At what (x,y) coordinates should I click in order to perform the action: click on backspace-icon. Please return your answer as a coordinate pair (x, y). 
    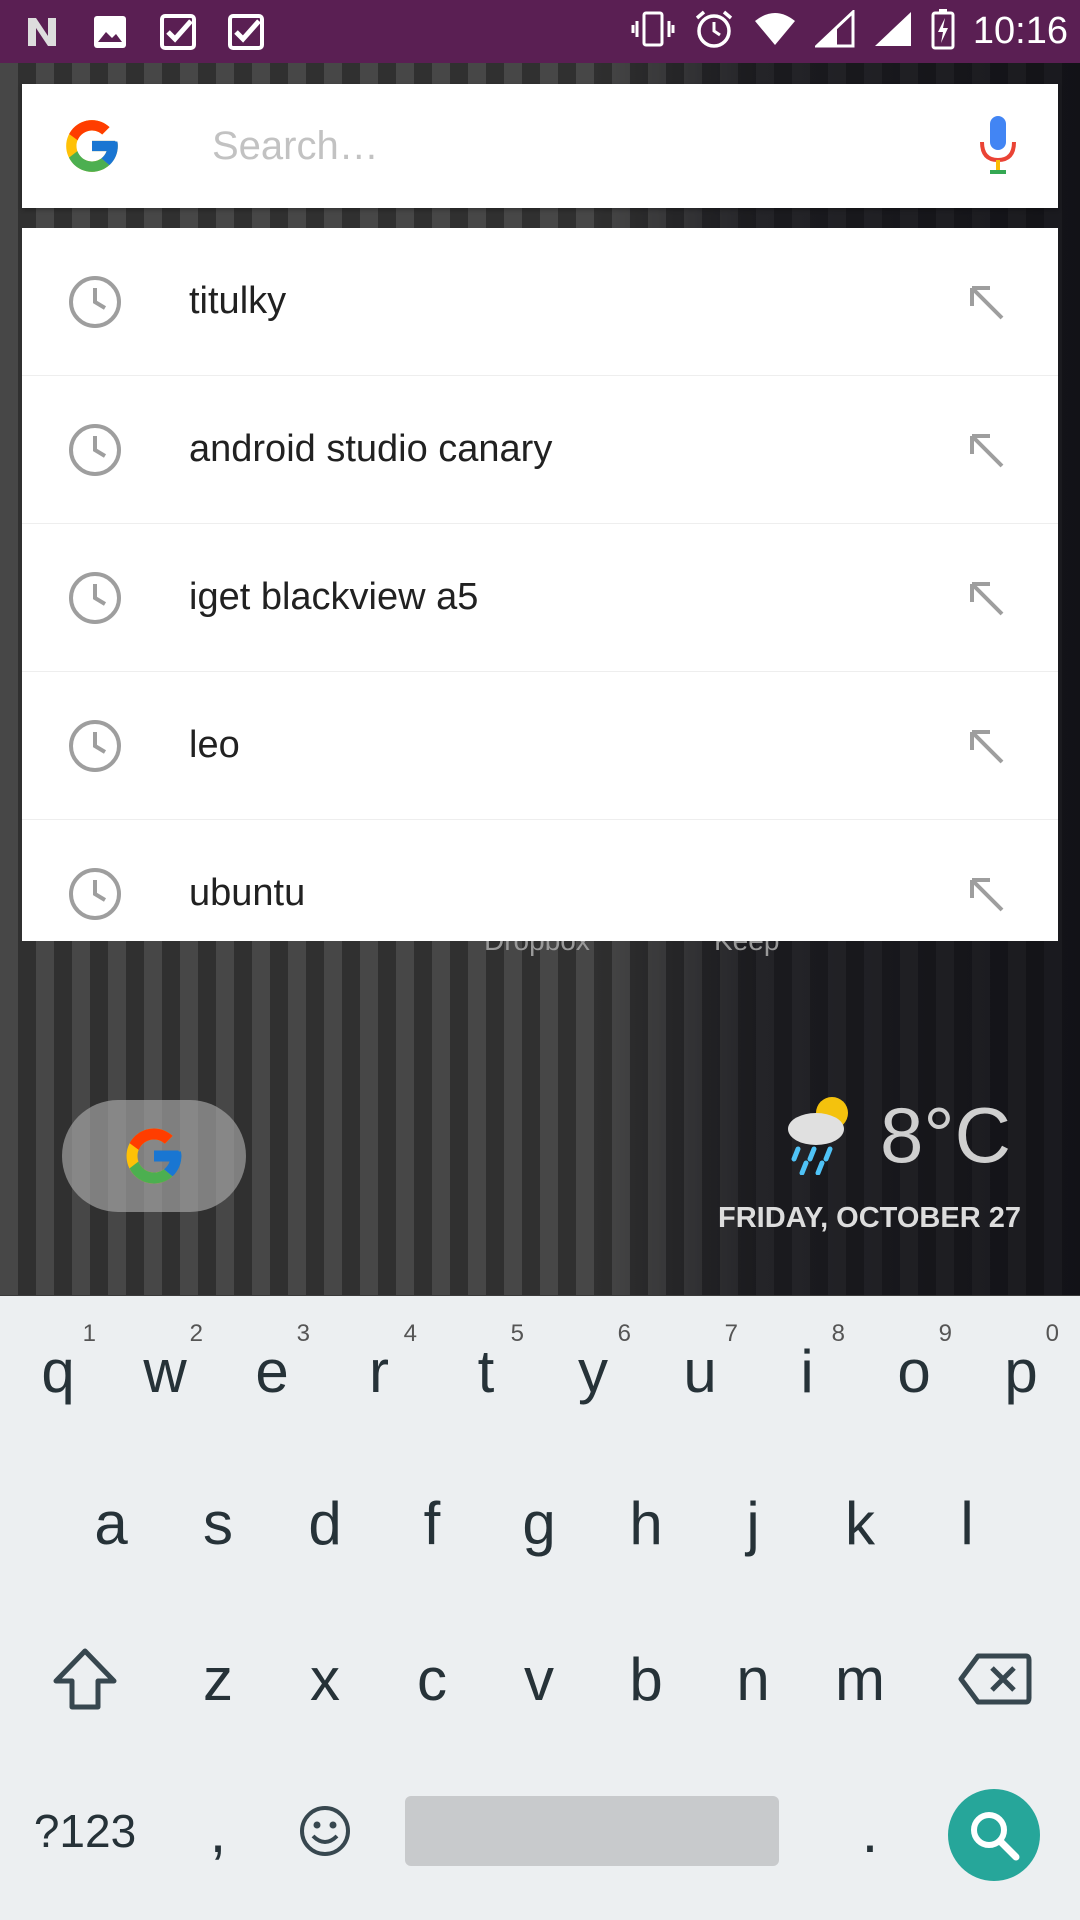
    Looking at the image, I should click on (995, 1679).